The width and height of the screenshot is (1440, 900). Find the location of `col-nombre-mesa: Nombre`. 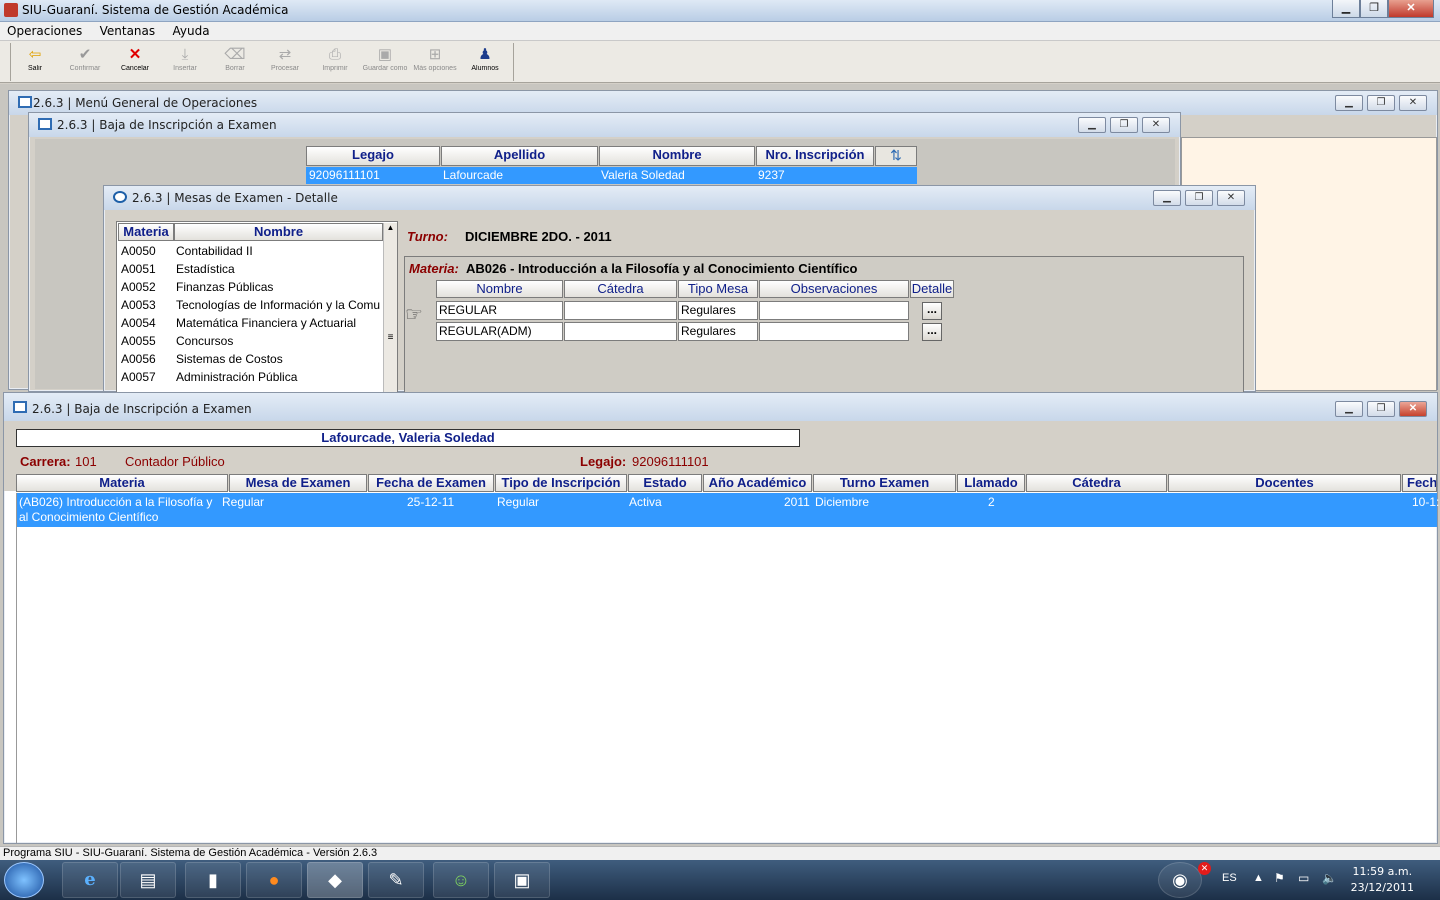

col-nombre-mesa: Nombre is located at coordinates (499, 289).